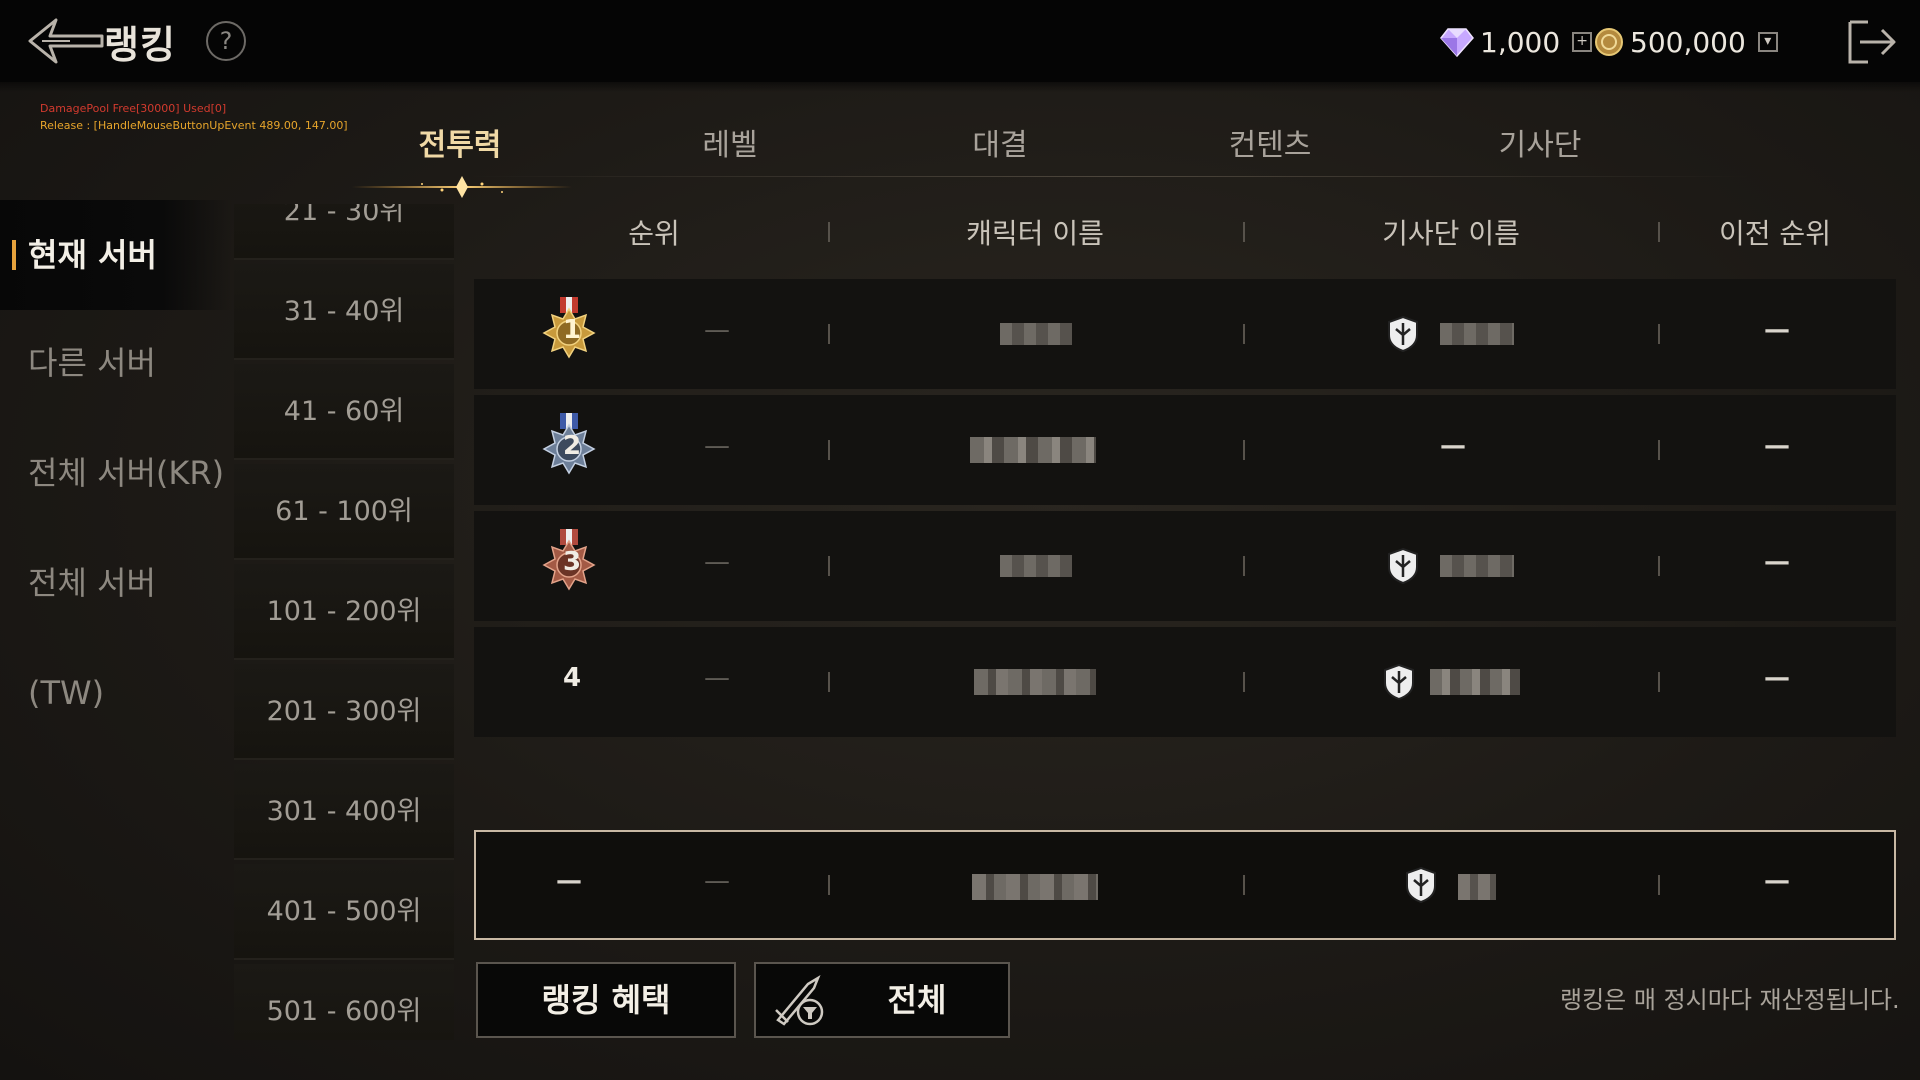 Image resolution: width=1920 pixels, height=1080 pixels. What do you see at coordinates (344, 712) in the screenshot?
I see `range-item: 201 - 300위` at bounding box center [344, 712].